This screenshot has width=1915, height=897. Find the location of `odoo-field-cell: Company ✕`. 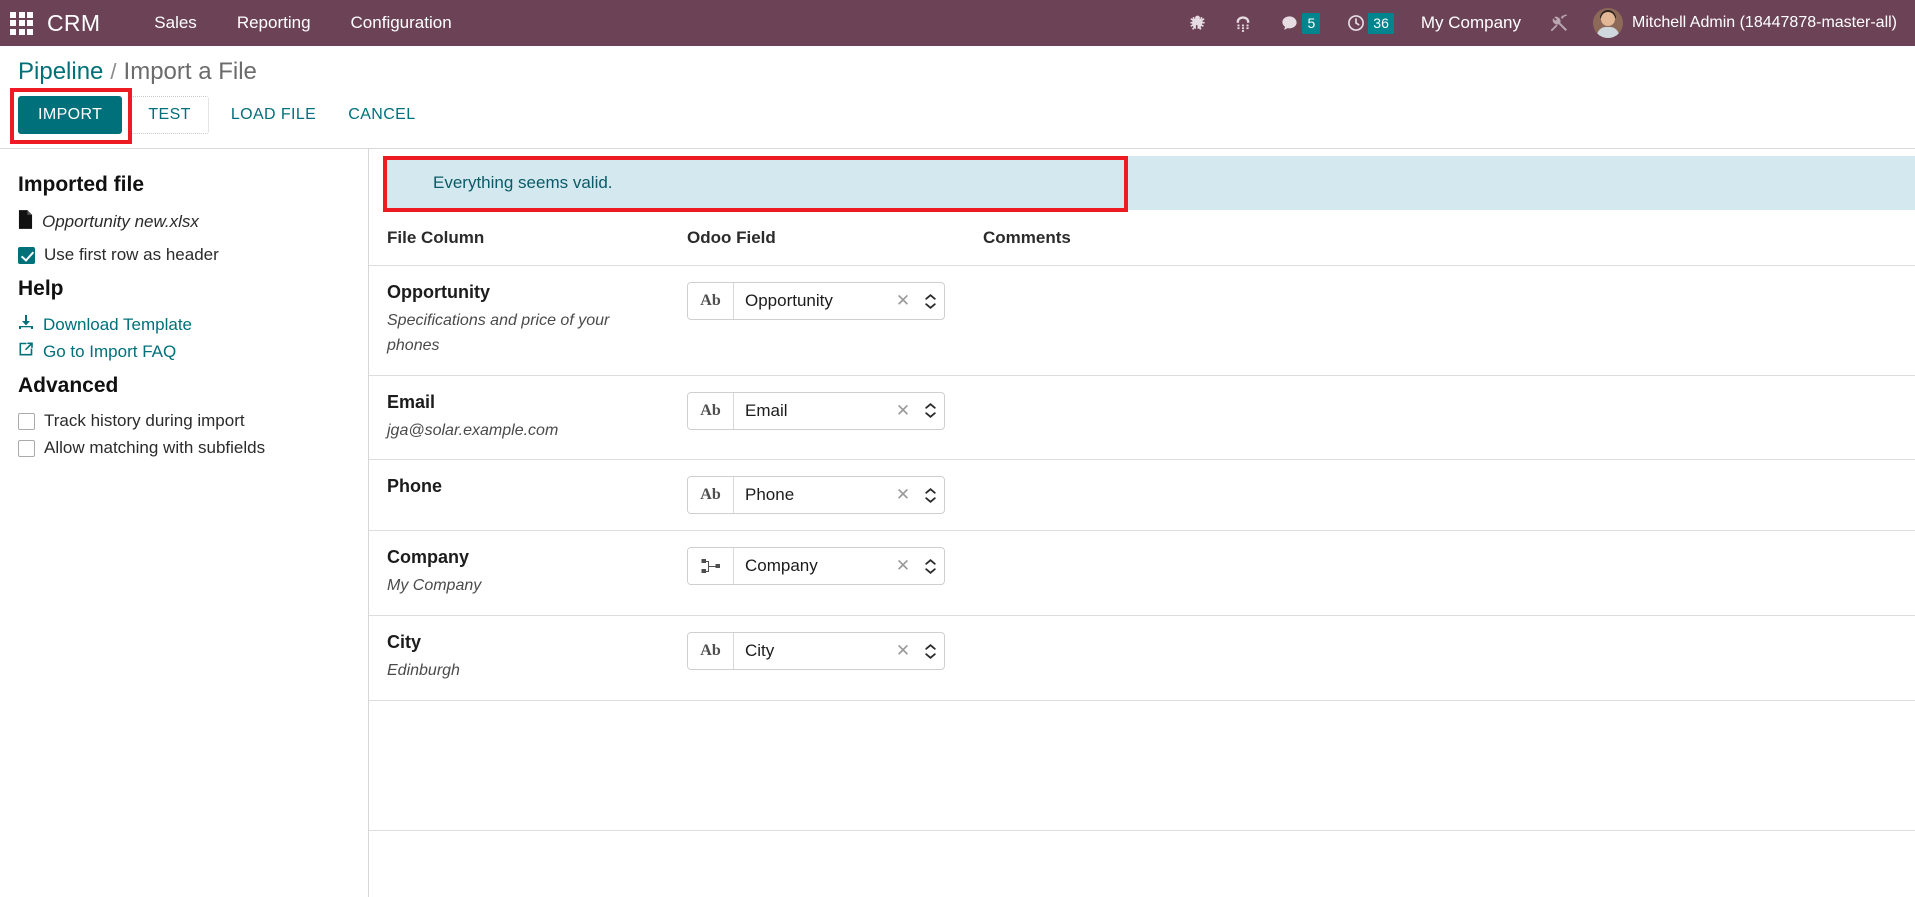

odoo-field-cell: Company ✕ is located at coordinates (835, 573).